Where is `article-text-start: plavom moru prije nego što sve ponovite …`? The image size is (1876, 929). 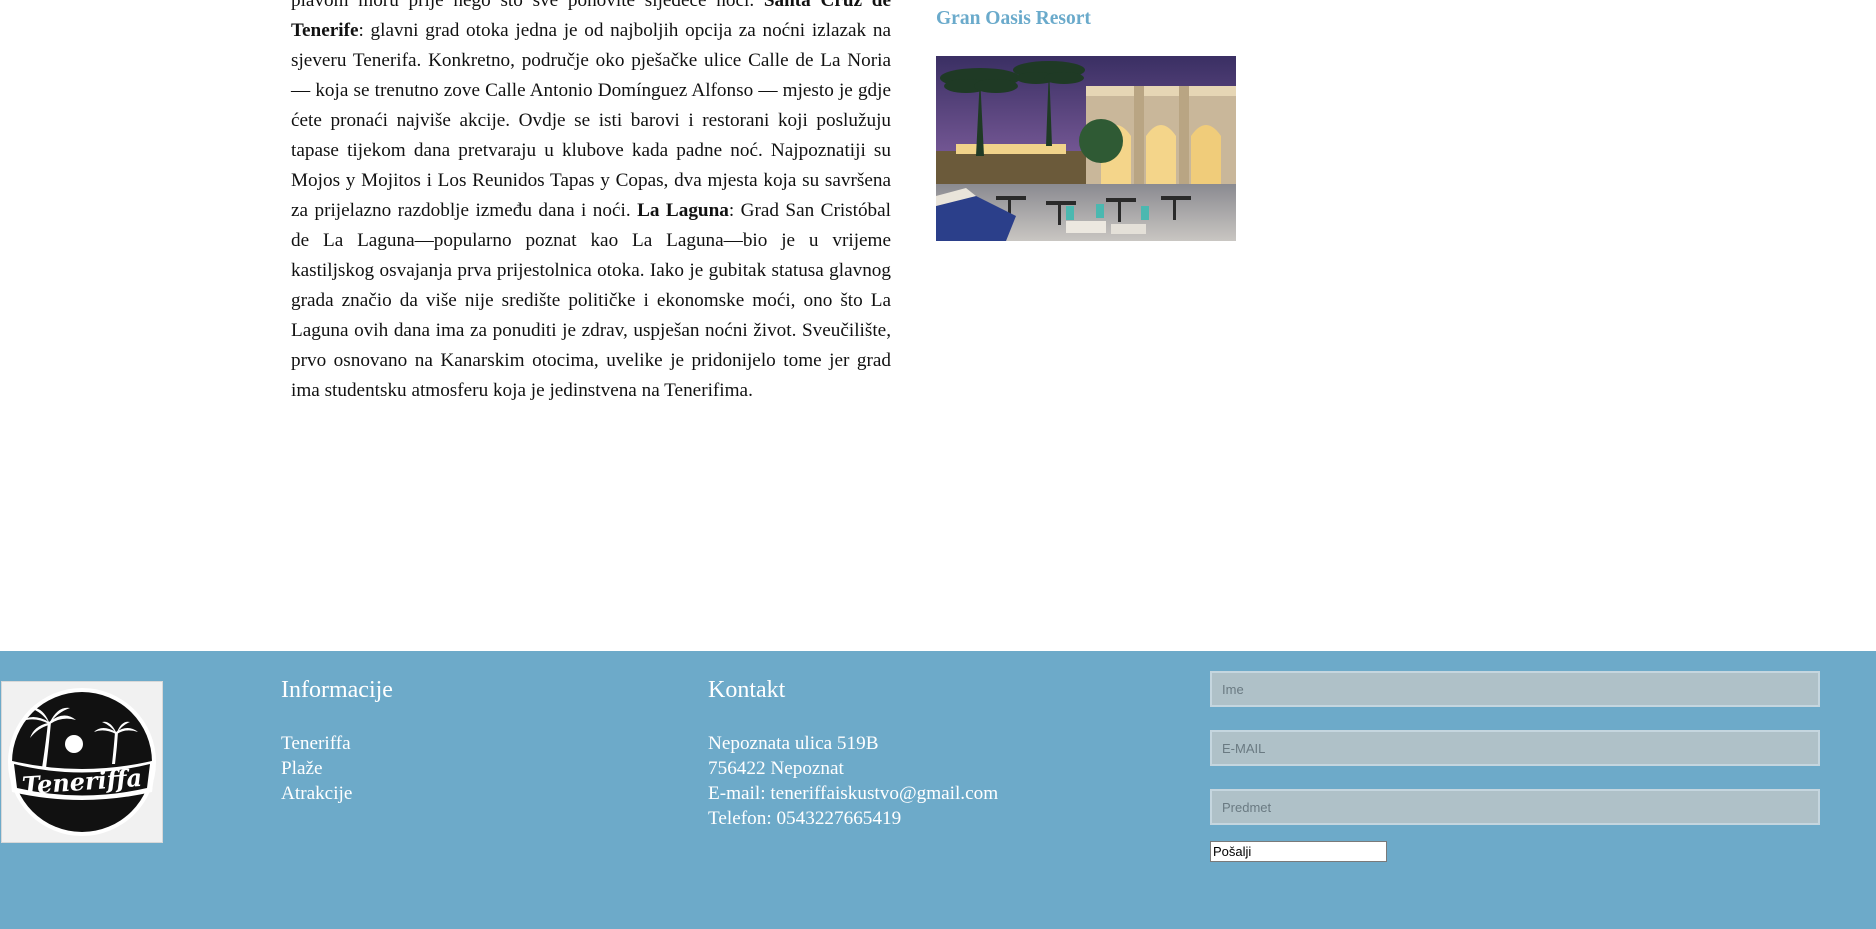 article-text-start: plavom moru prije nego što sve ponovite … is located at coordinates (523, 5).